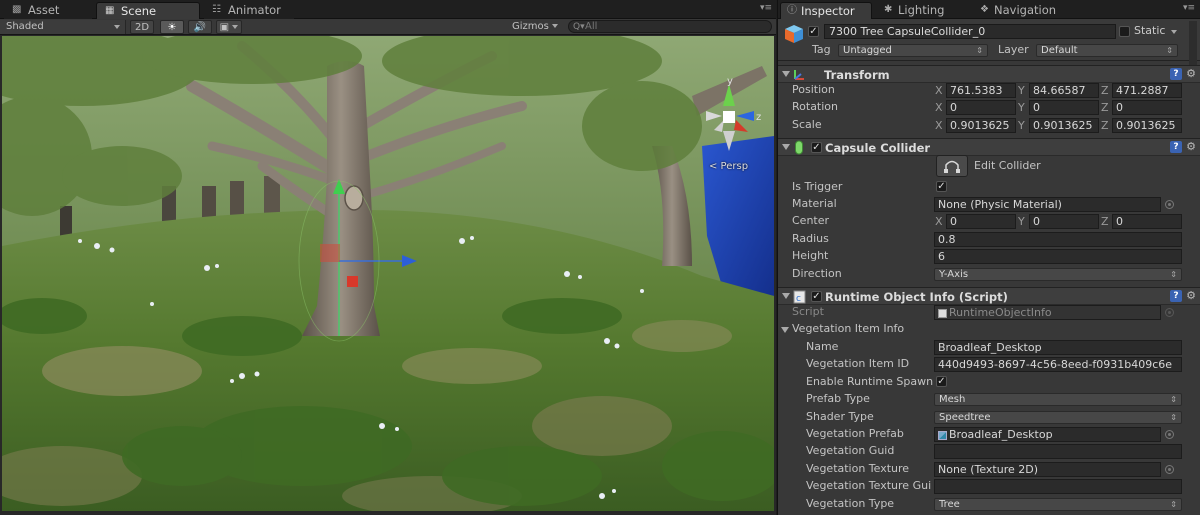  I want to click on 2d-toggle-button: 2D, so click(142, 27).